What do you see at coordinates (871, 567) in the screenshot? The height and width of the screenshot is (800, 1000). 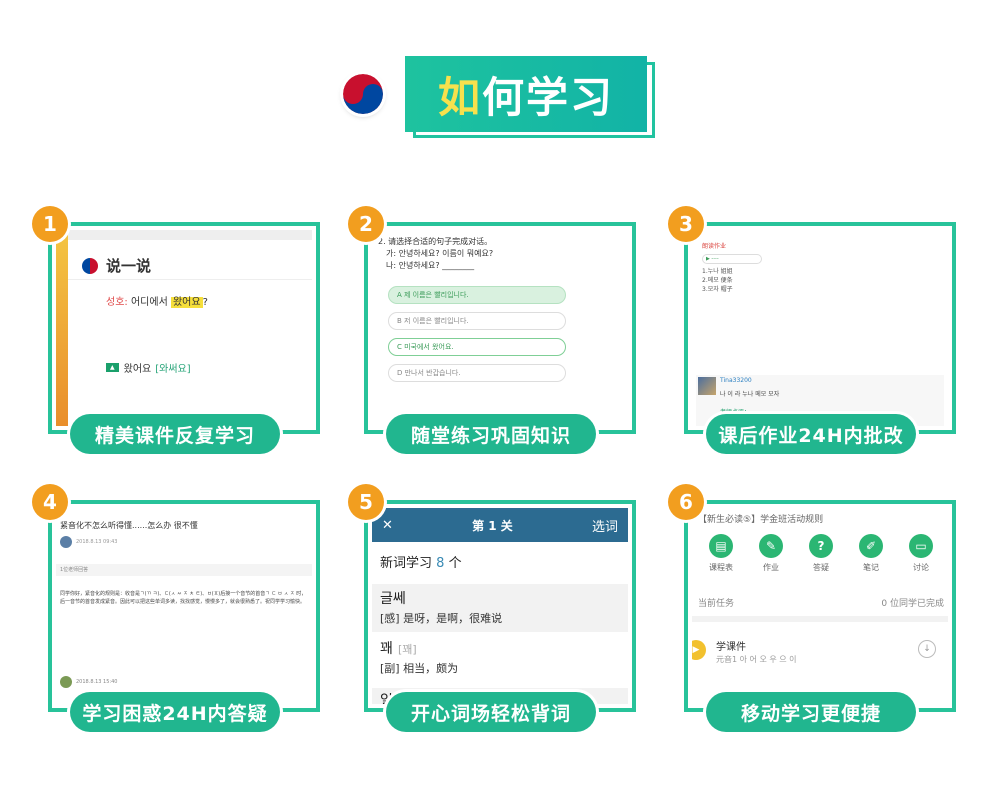 I see `icon-label: 笔记` at bounding box center [871, 567].